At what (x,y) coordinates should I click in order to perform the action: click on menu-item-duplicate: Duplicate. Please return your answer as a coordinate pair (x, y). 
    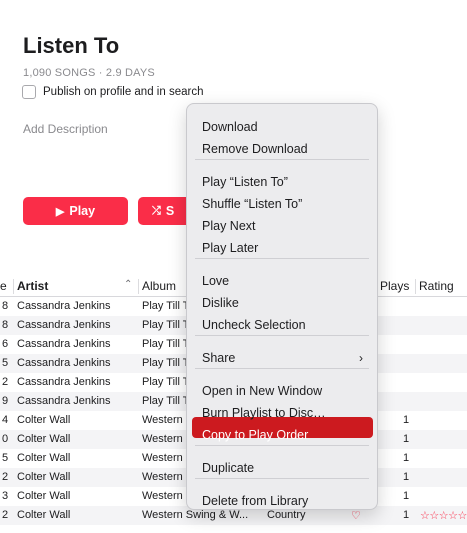
    Looking at the image, I should click on (228, 468).